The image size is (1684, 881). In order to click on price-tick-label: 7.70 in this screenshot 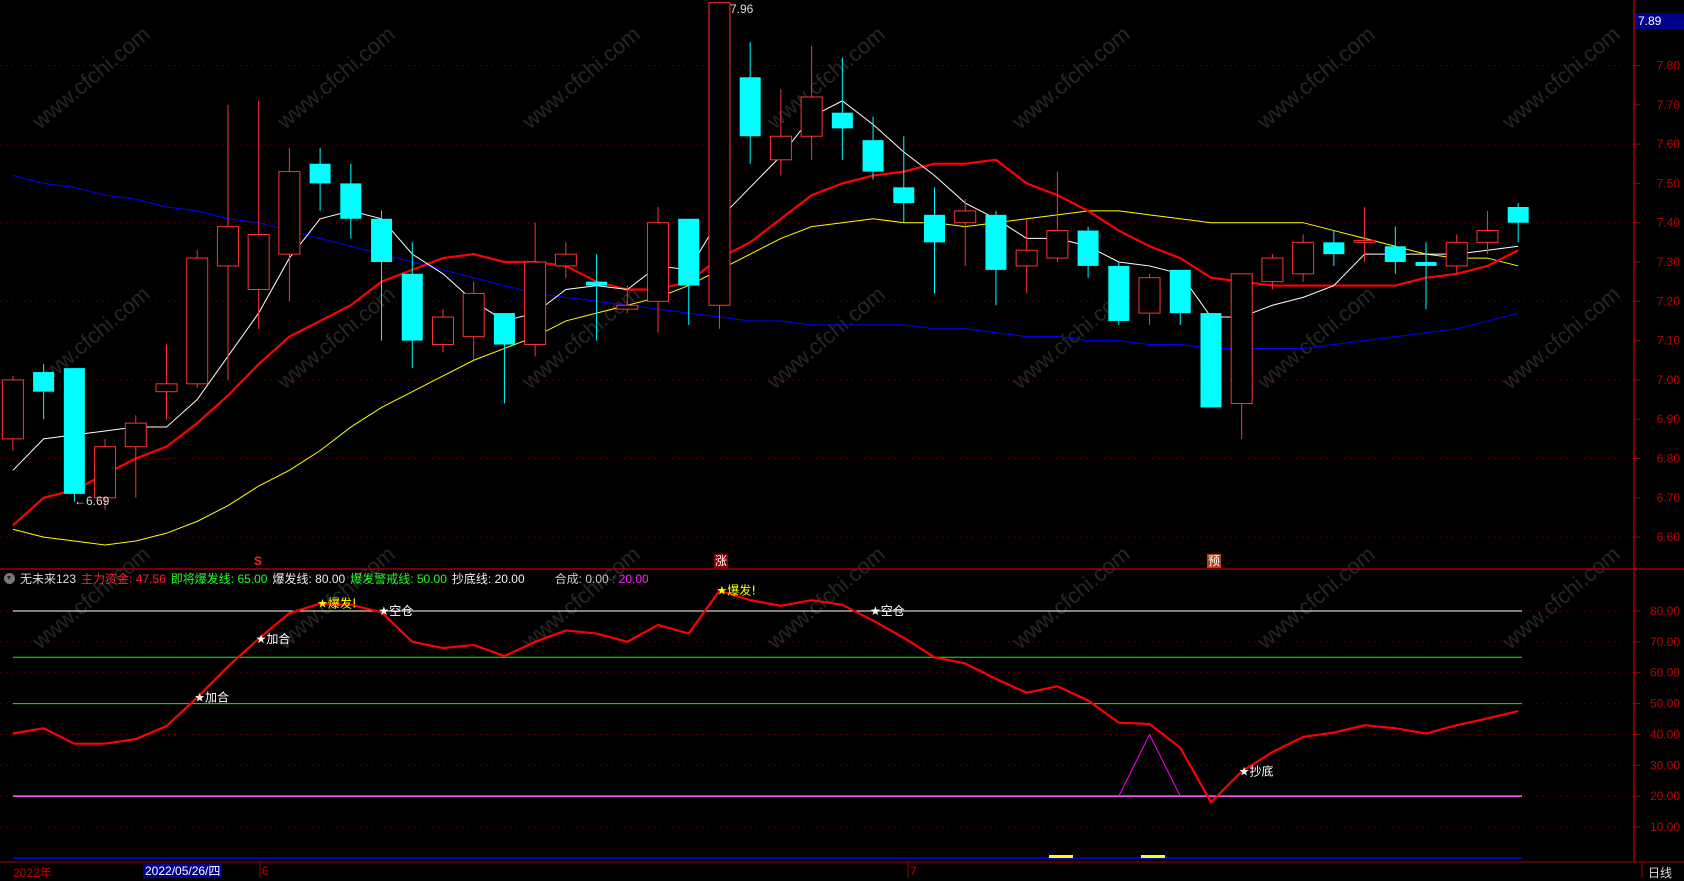, I will do `click(1669, 105)`.